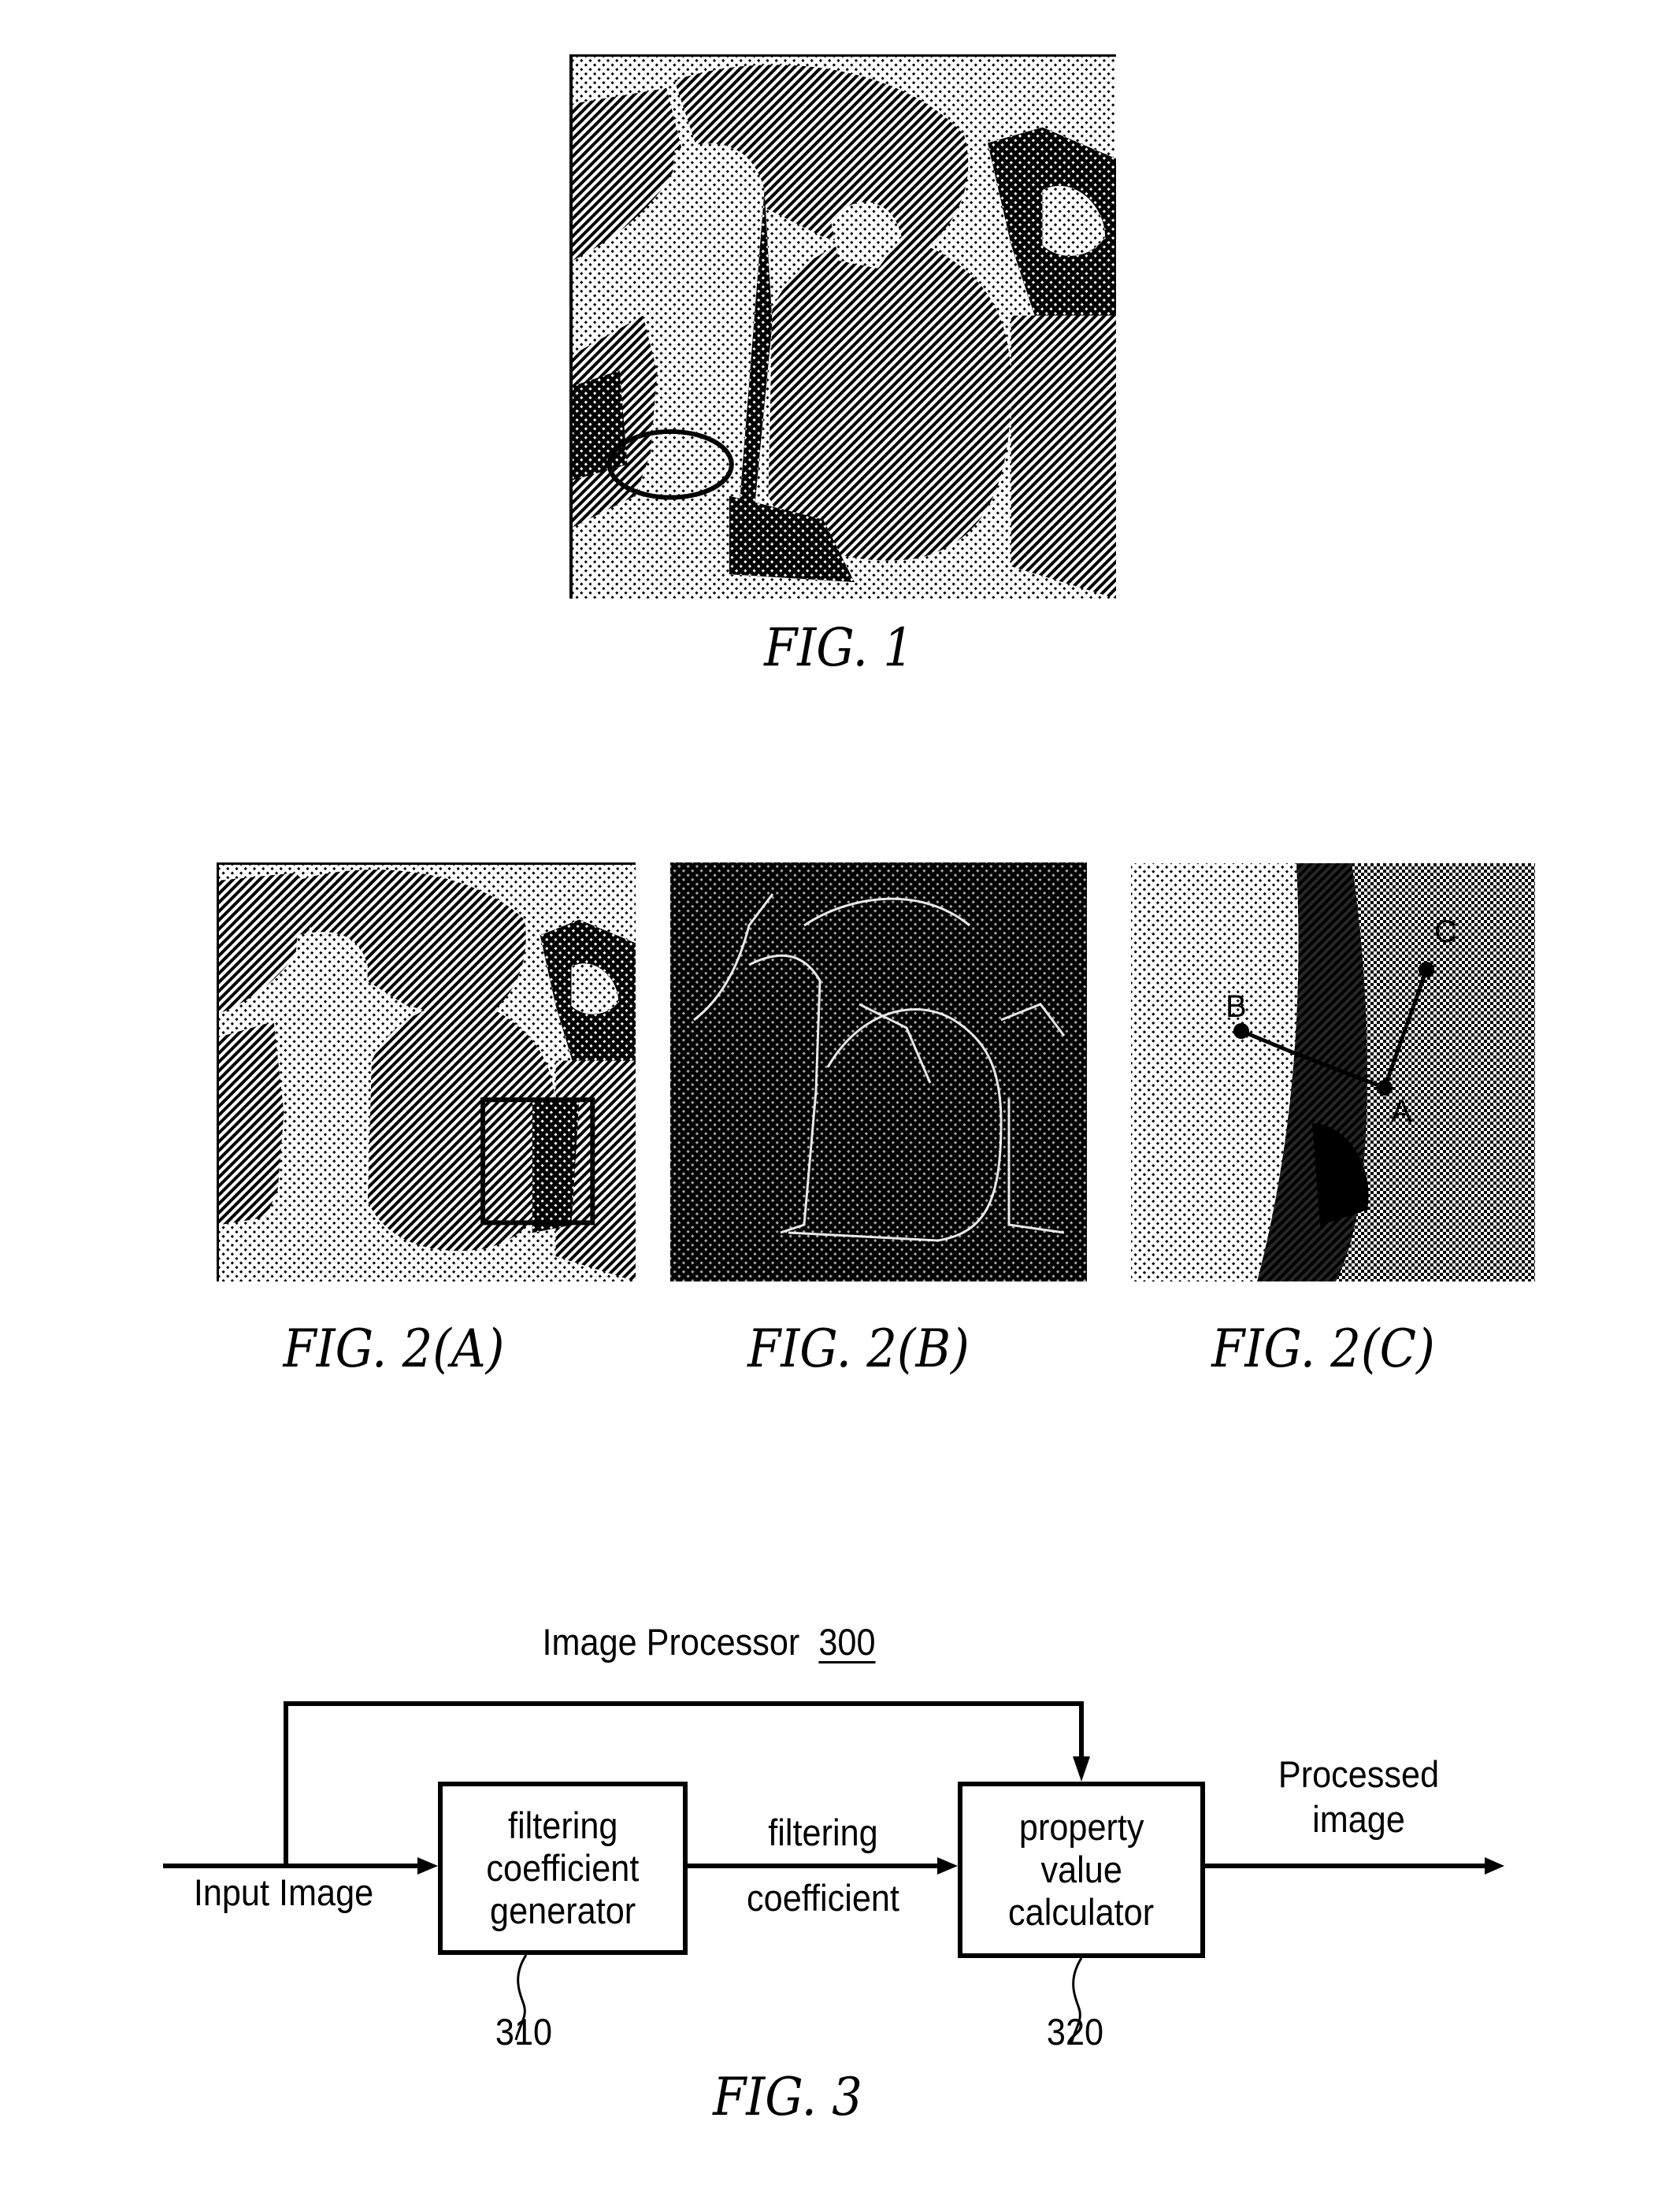  What do you see at coordinates (427, 1866) in the screenshot?
I see `arrowhead-input` at bounding box center [427, 1866].